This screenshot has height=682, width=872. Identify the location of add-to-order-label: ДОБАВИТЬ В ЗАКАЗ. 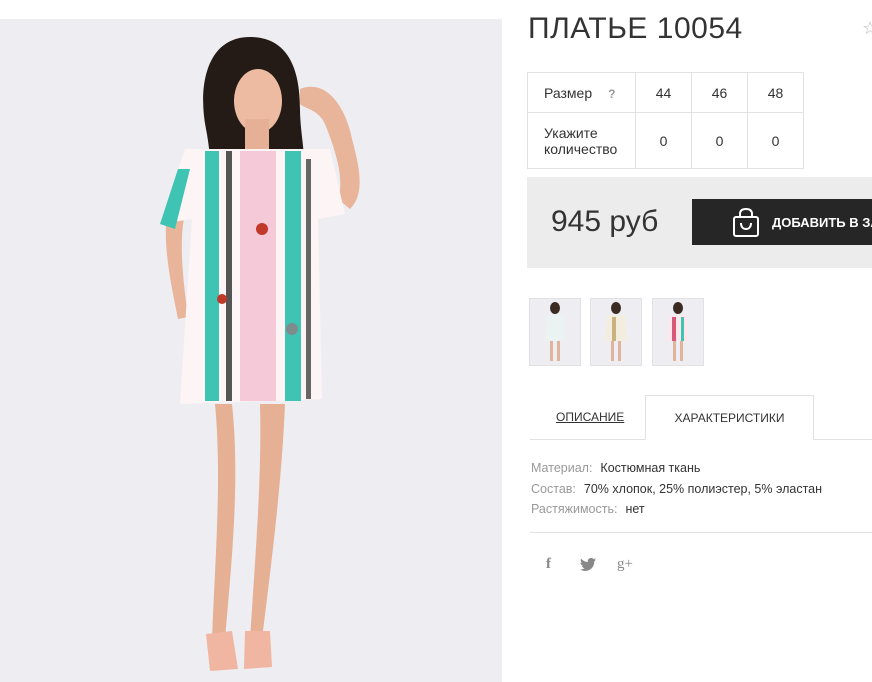
(822, 222).